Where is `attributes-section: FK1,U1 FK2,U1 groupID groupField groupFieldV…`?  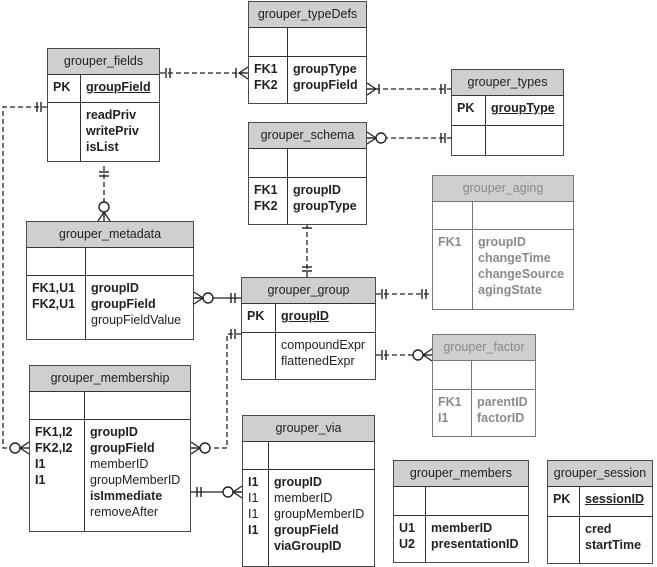 attributes-section: FK1,U1 FK2,U1 groupID groupField groupFieldV… is located at coordinates (110, 307).